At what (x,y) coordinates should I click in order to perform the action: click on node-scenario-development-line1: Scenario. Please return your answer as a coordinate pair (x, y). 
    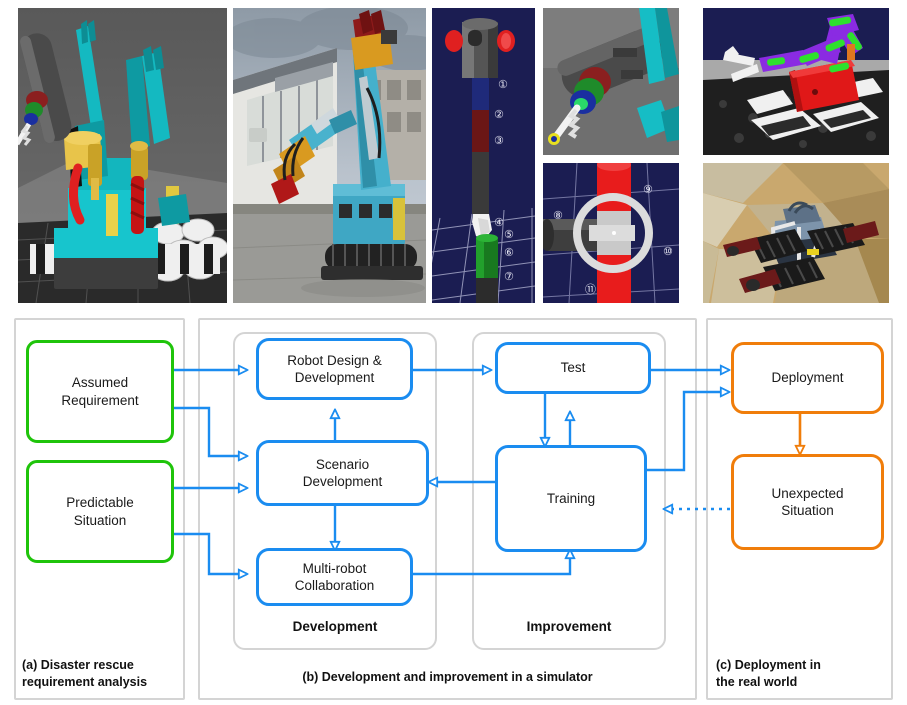
    Looking at the image, I should click on (342, 464).